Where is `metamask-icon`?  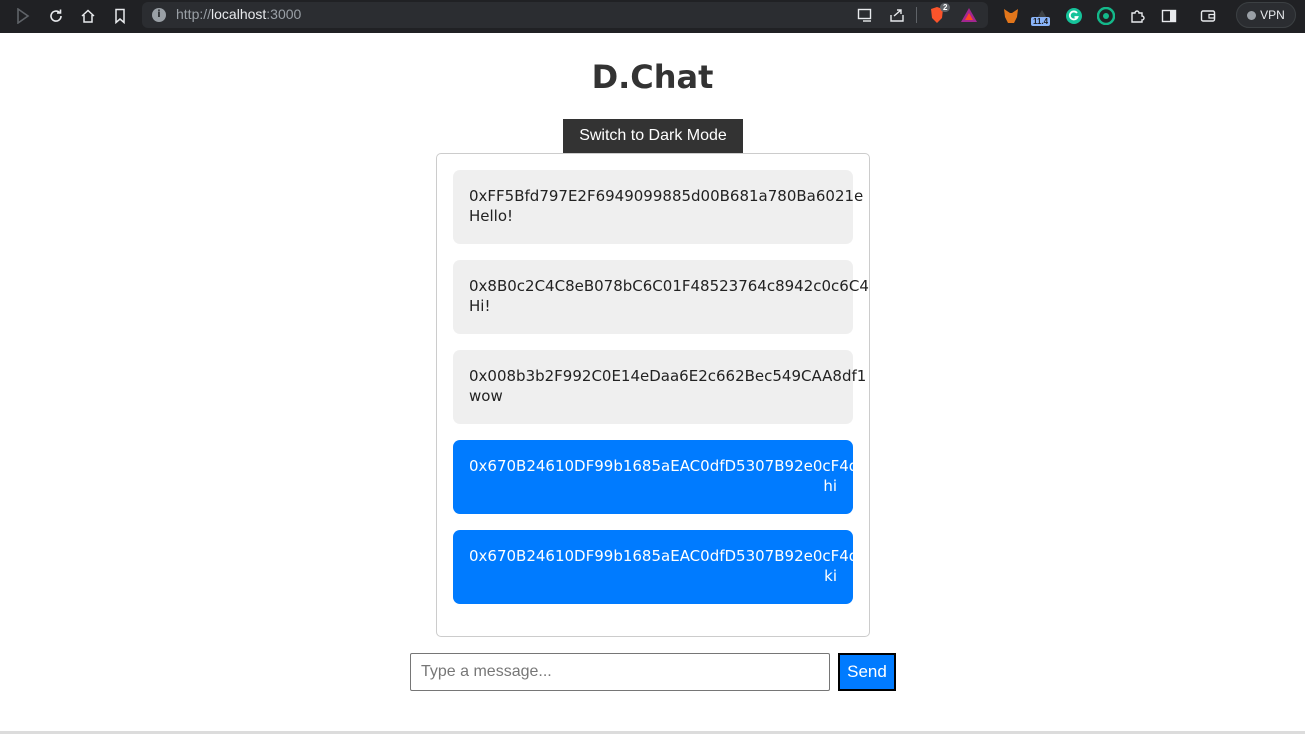
metamask-icon is located at coordinates (1011, 16).